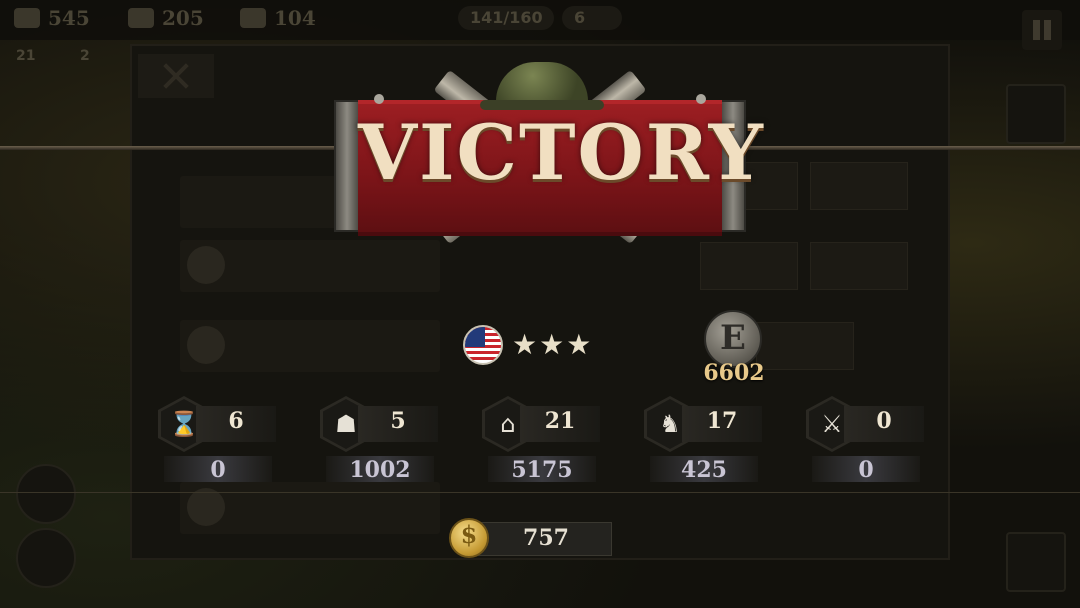 The height and width of the screenshot is (608, 1080). What do you see at coordinates (866, 441) in the screenshot?
I see `stat-combat: ⚔ 0 0` at bounding box center [866, 441].